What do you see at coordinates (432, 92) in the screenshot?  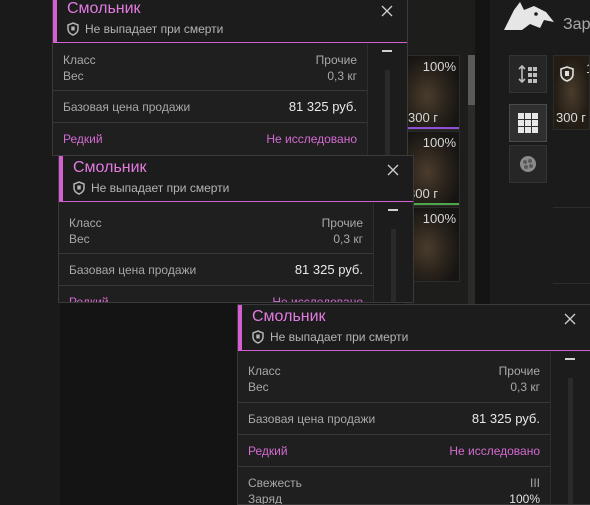 I see `inventory-cell: 100% 300 г` at bounding box center [432, 92].